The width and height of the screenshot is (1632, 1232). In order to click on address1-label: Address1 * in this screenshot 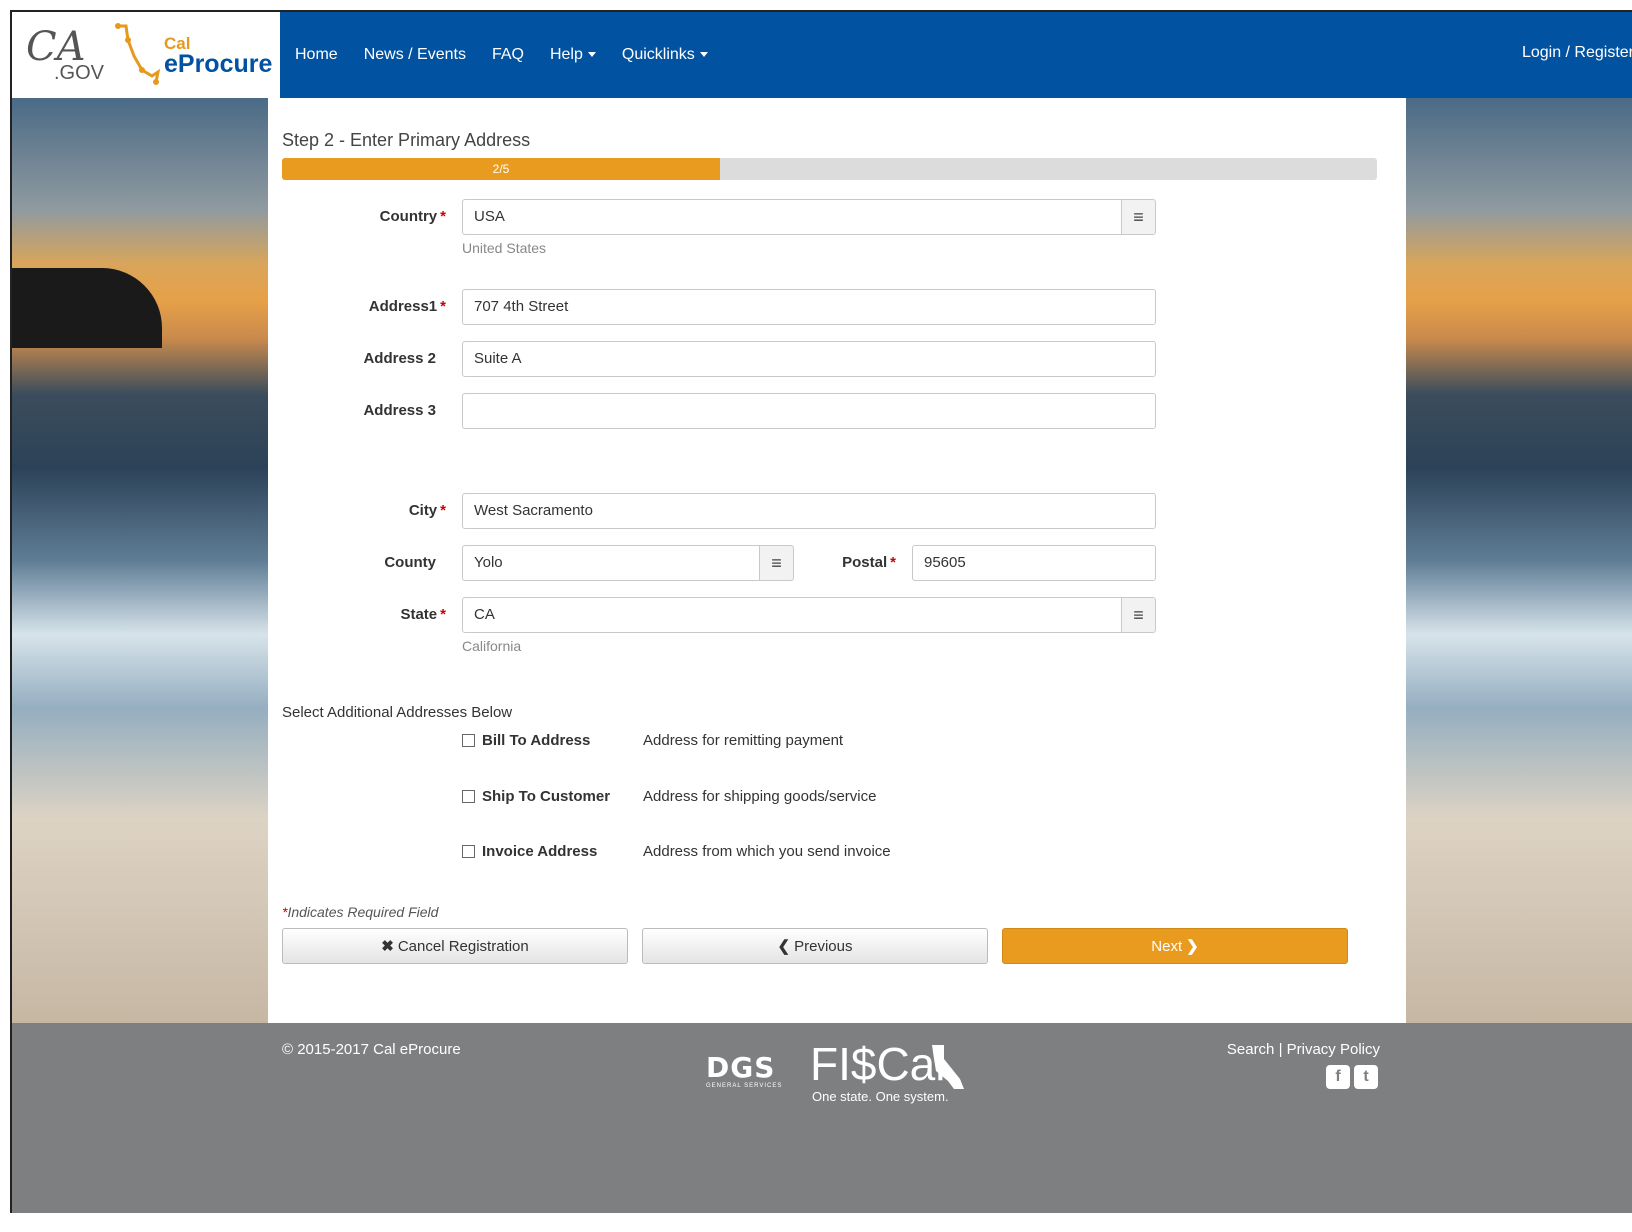, I will do `click(366, 306)`.